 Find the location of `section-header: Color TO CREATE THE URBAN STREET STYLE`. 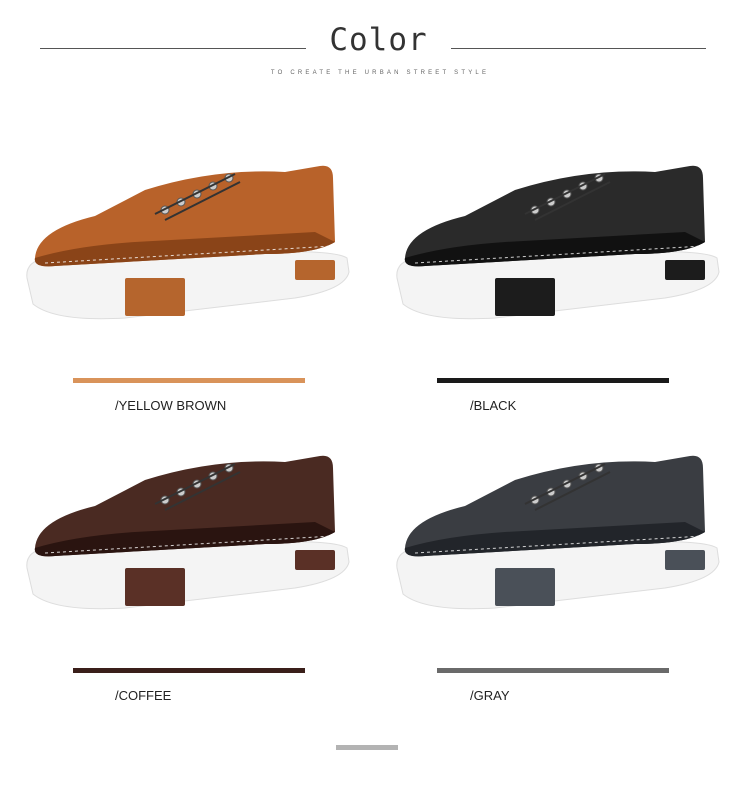

section-header: Color TO CREATE THE URBAN STREET STYLE is located at coordinates (375, 50).